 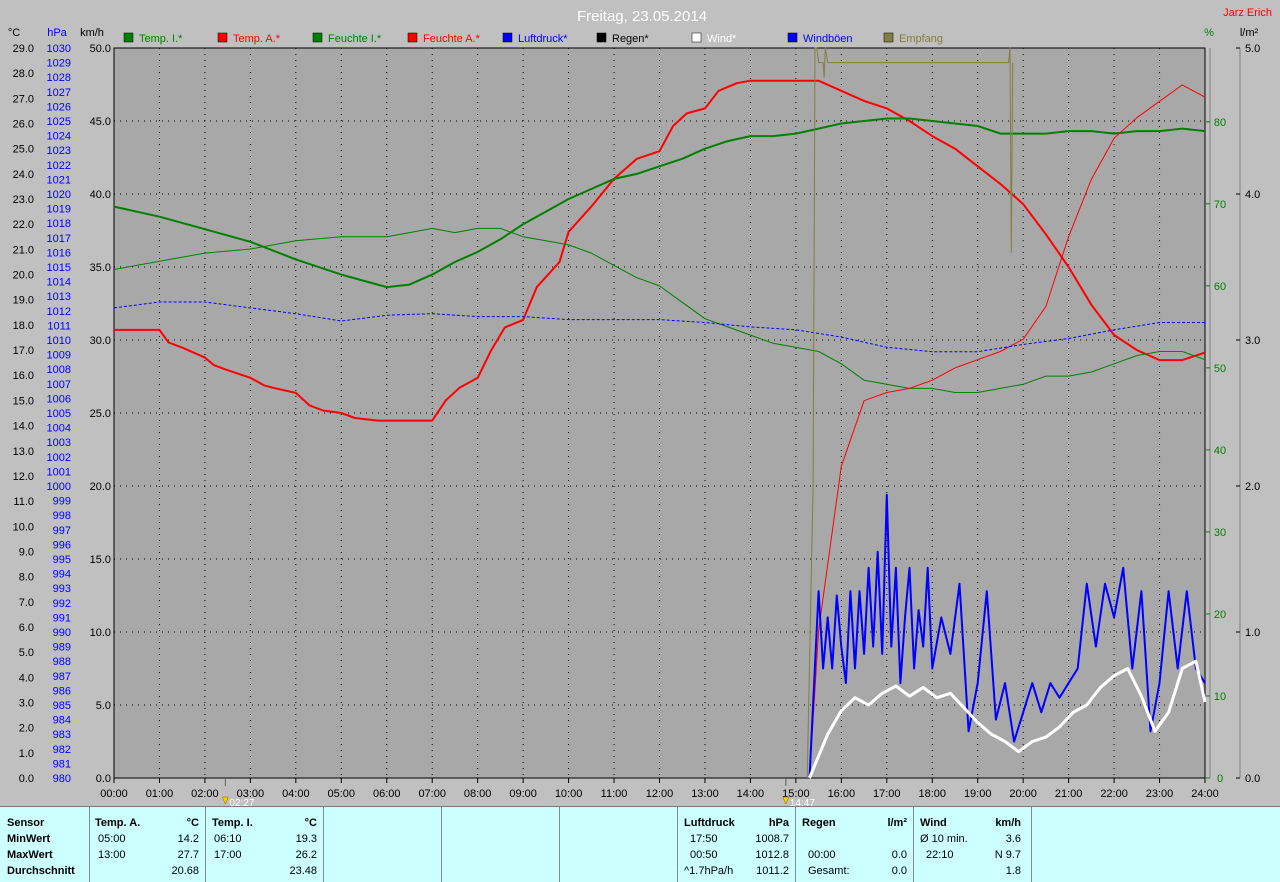 What do you see at coordinates (188, 855) in the screenshot?
I see `stats-temp-a-max: 27.7` at bounding box center [188, 855].